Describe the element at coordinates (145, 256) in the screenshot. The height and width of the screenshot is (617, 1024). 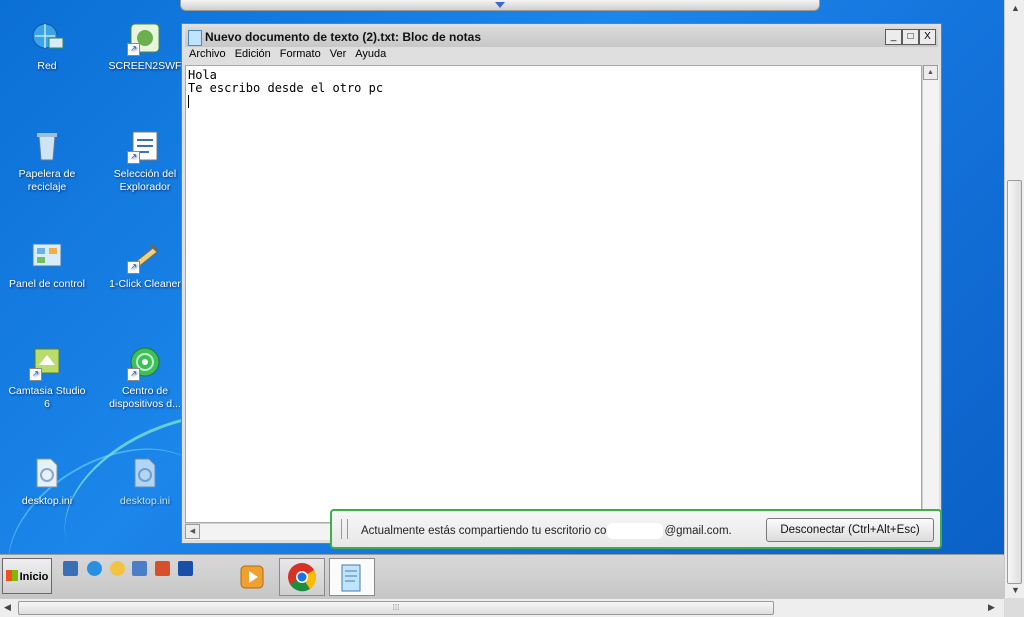
I see `cleaner-icon: ↗` at that location.